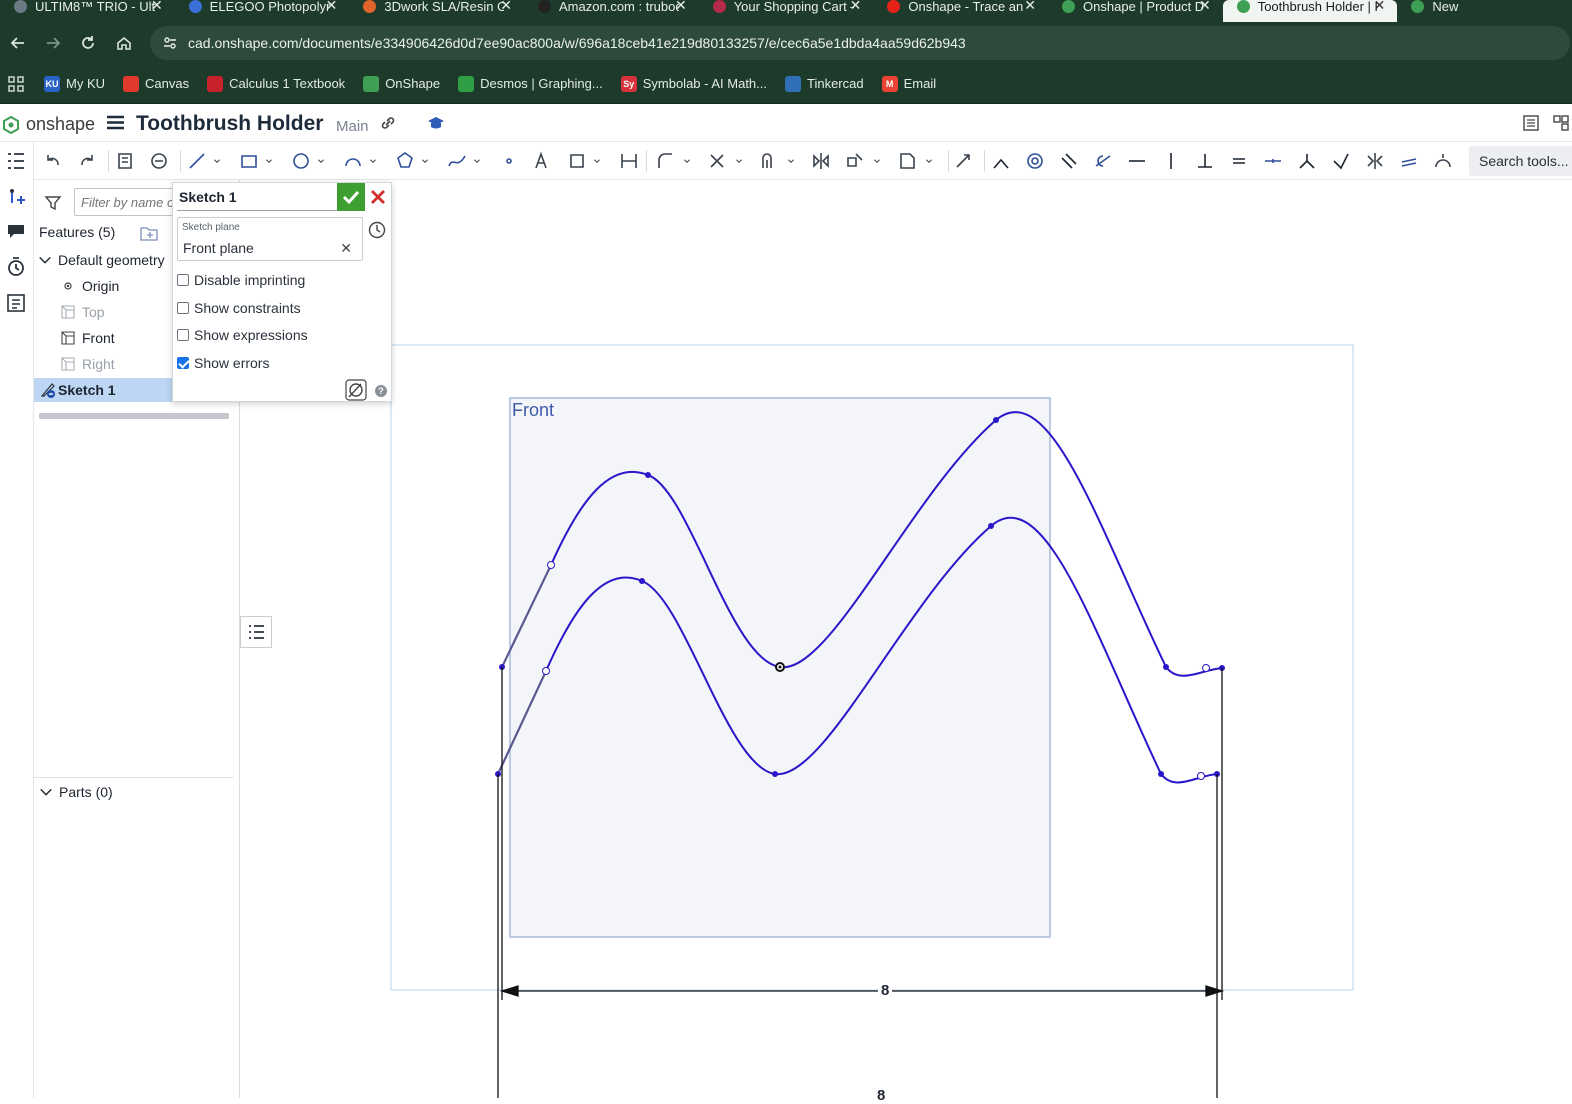  I want to click on bookmark-tinkercad: Tinkercad, so click(824, 83).